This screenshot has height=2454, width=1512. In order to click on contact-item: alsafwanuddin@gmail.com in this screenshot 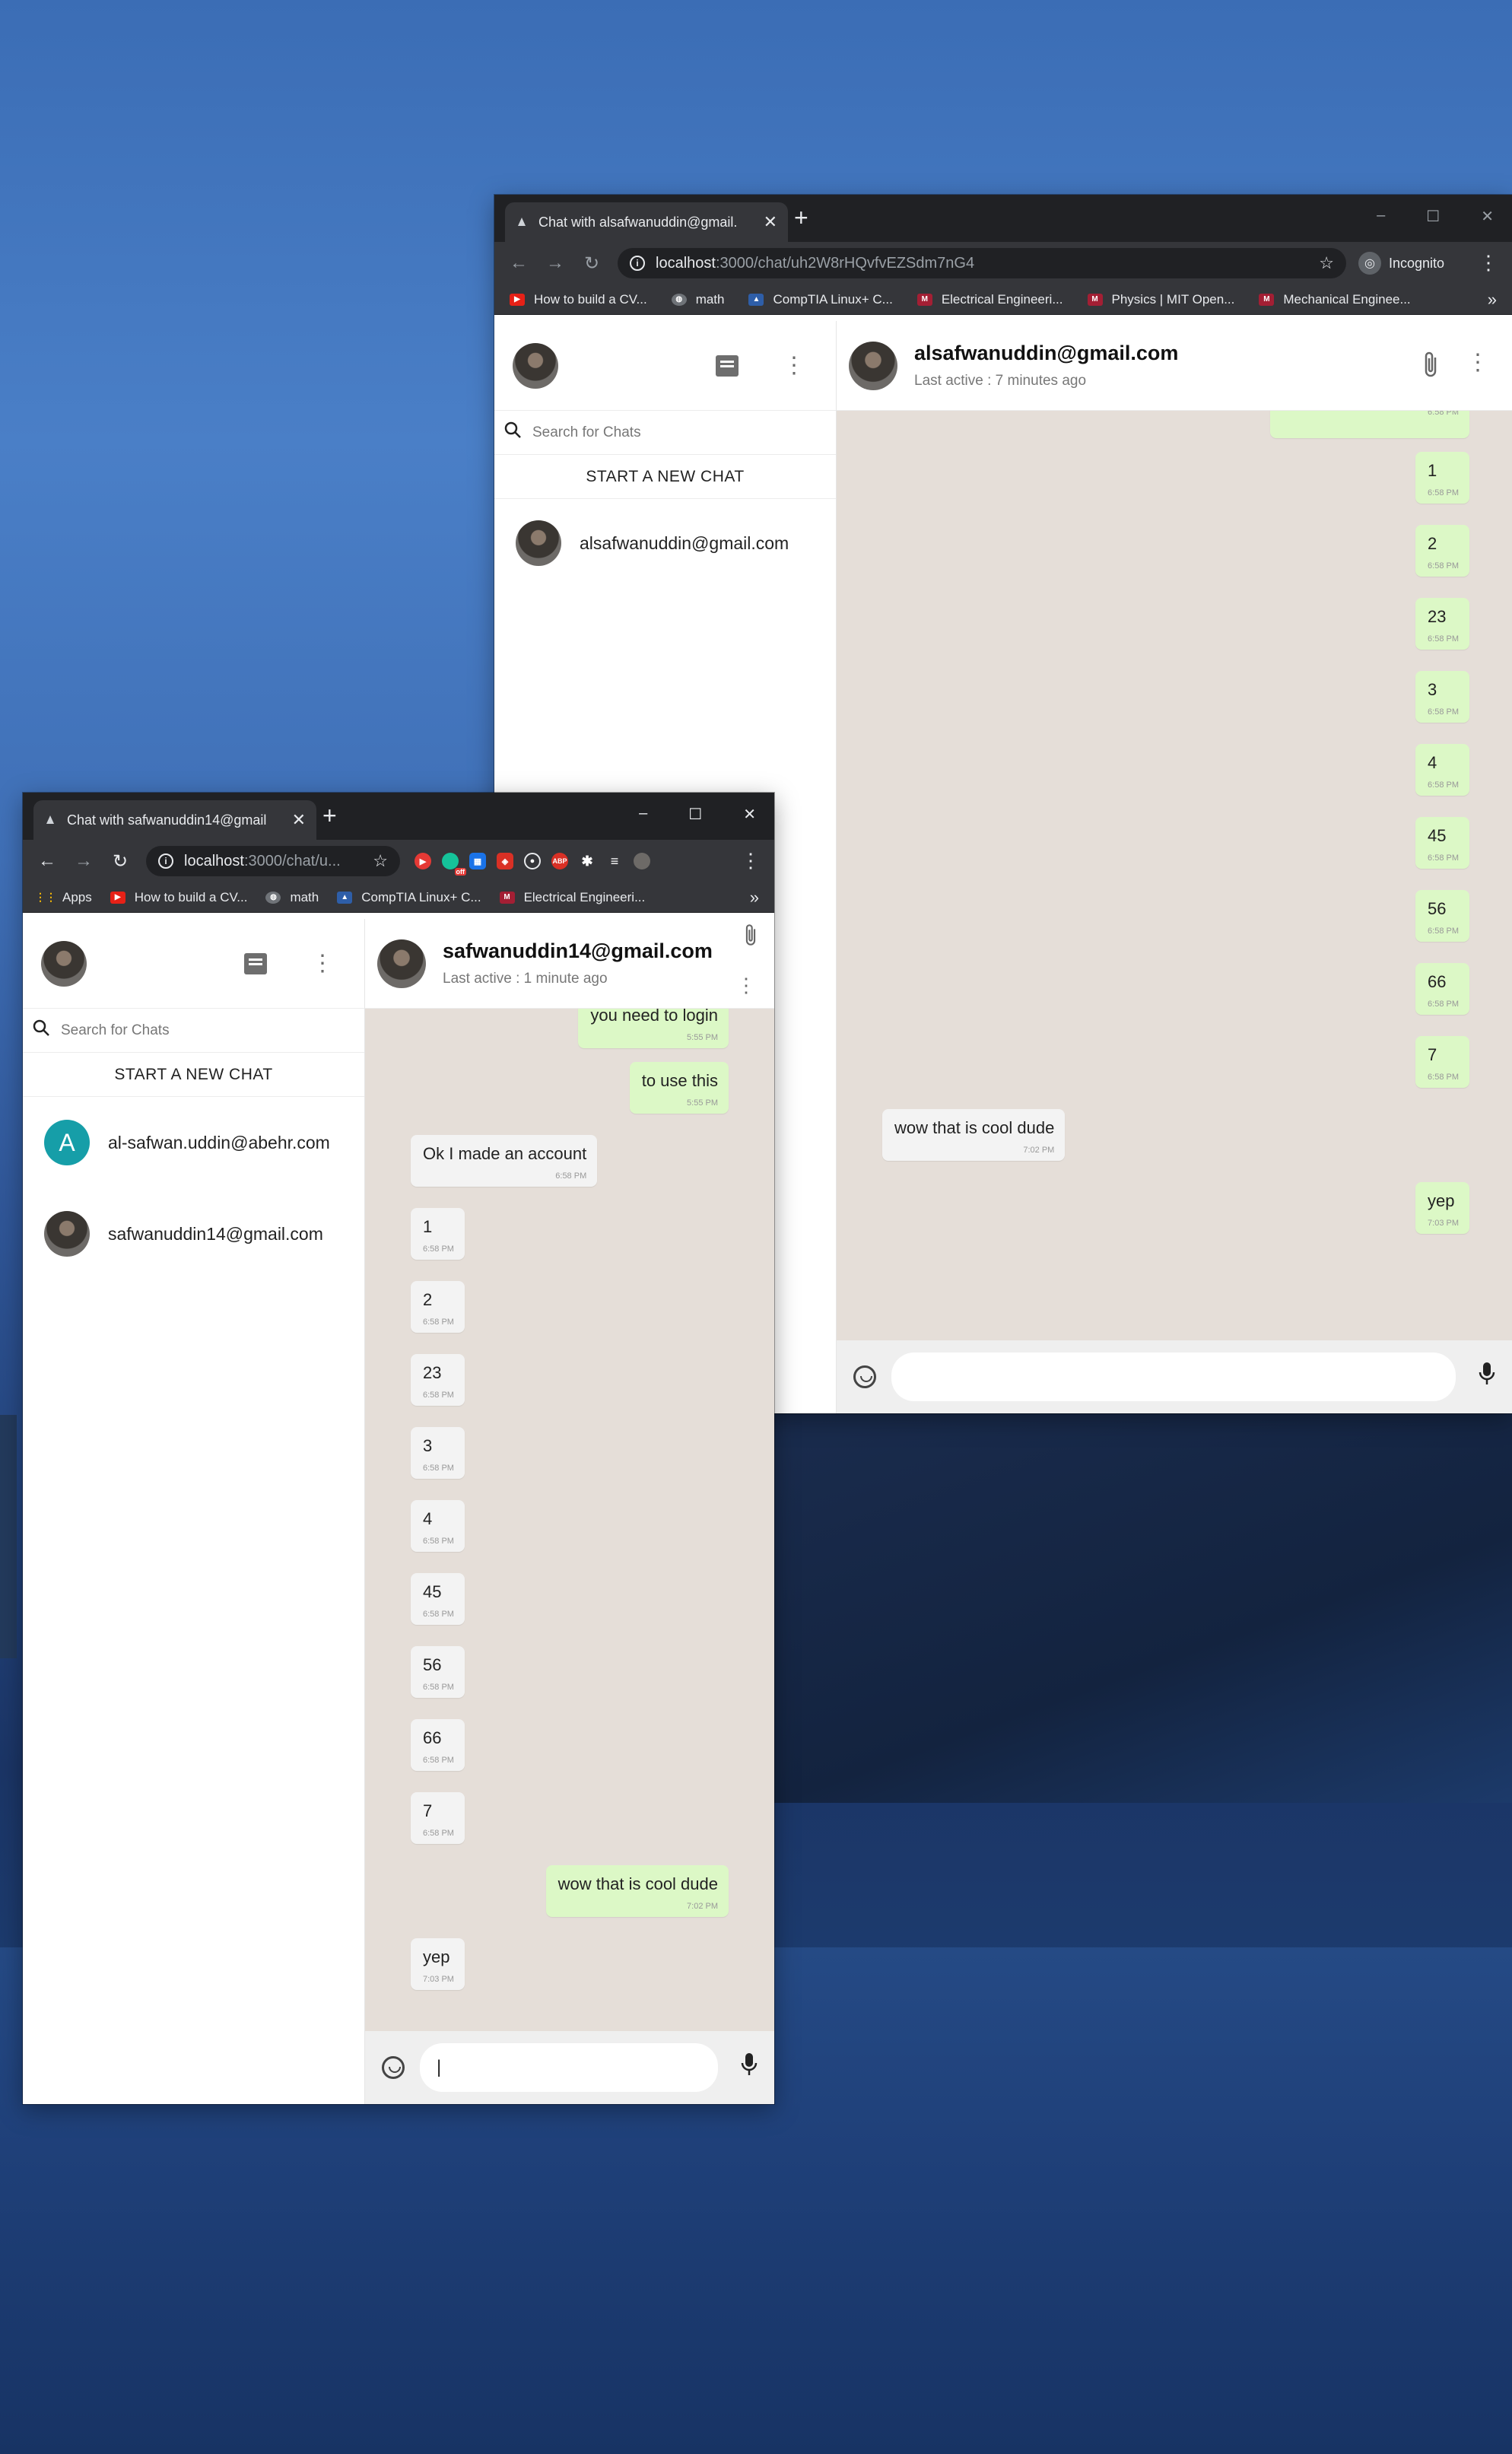, I will do `click(665, 543)`.